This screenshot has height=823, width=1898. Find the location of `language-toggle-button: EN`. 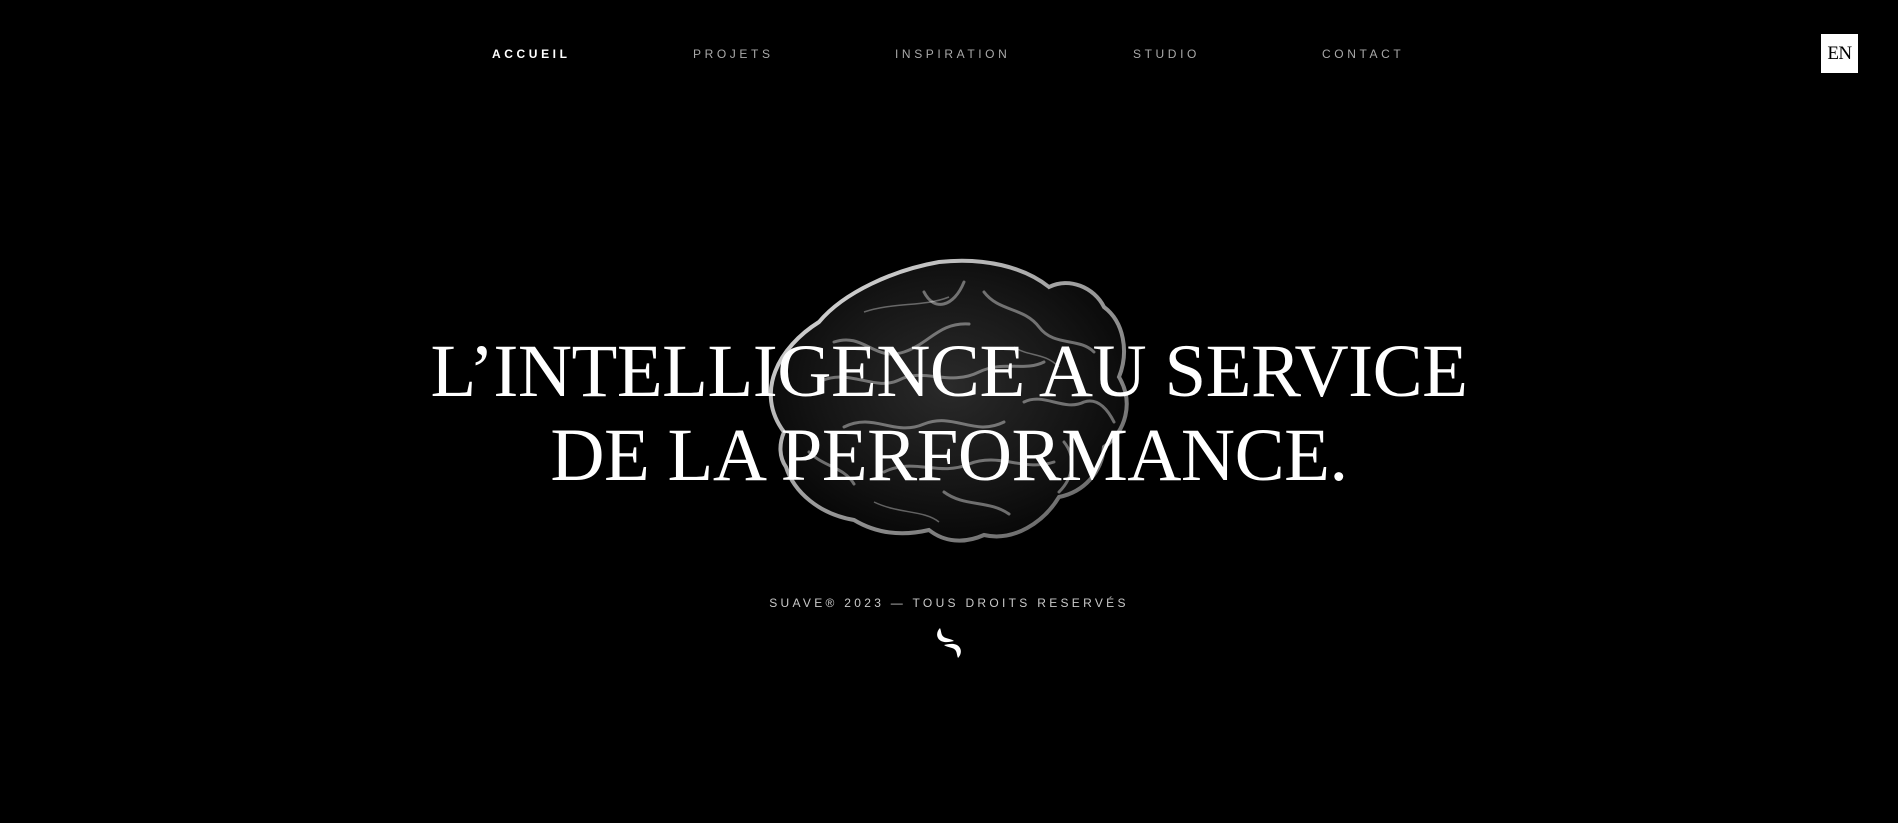

language-toggle-button: EN is located at coordinates (1839, 53).